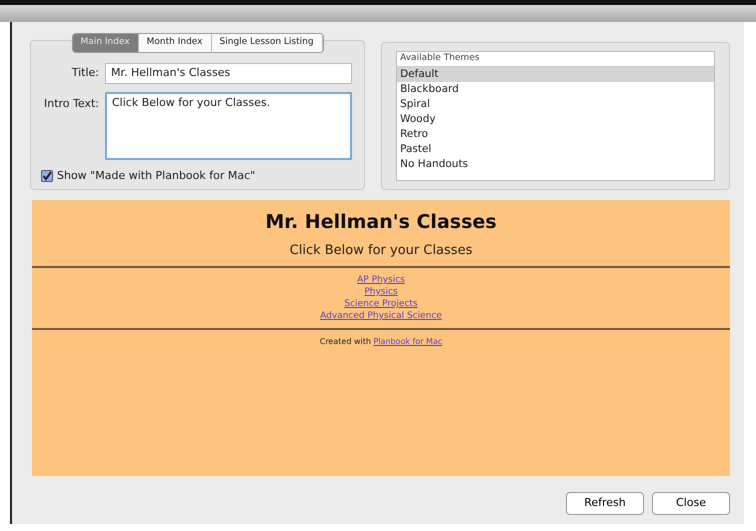 This screenshot has width=756, height=531. I want to click on theme-item: No Handouts, so click(555, 164).